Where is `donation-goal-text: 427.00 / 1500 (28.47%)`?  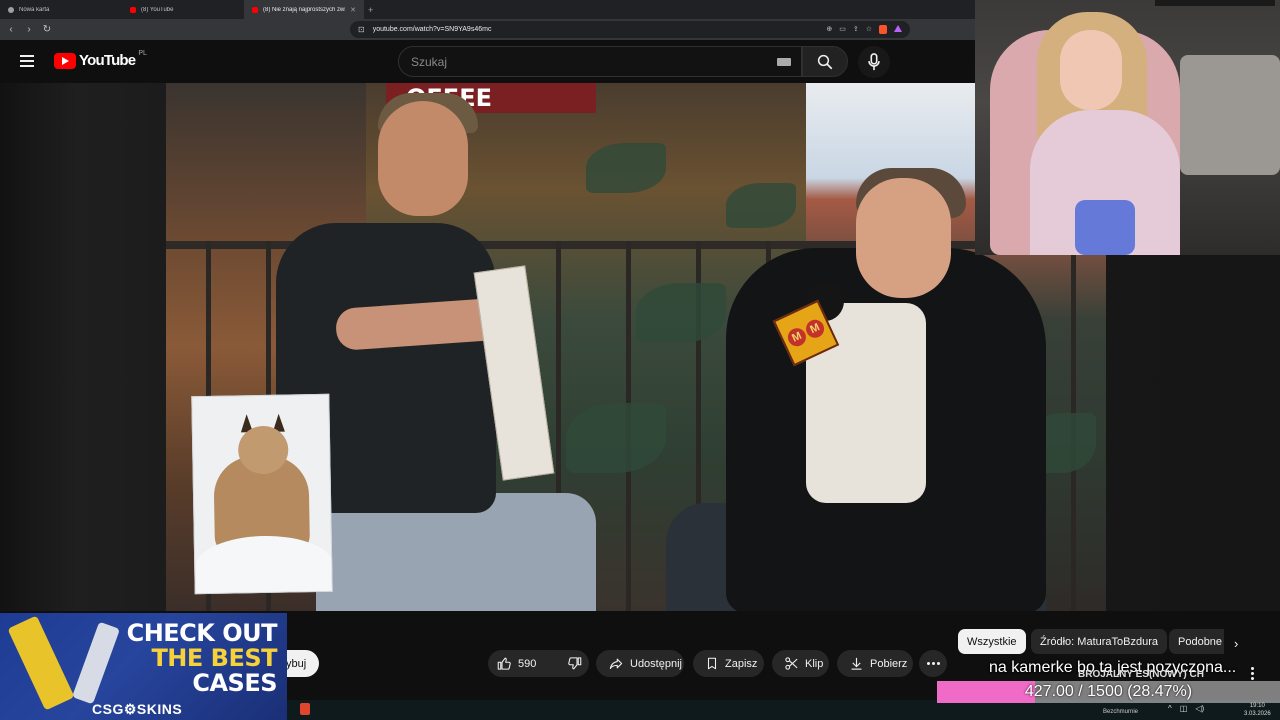
donation-goal-text: 427.00 / 1500 (28.47%) is located at coordinates (1108, 691).